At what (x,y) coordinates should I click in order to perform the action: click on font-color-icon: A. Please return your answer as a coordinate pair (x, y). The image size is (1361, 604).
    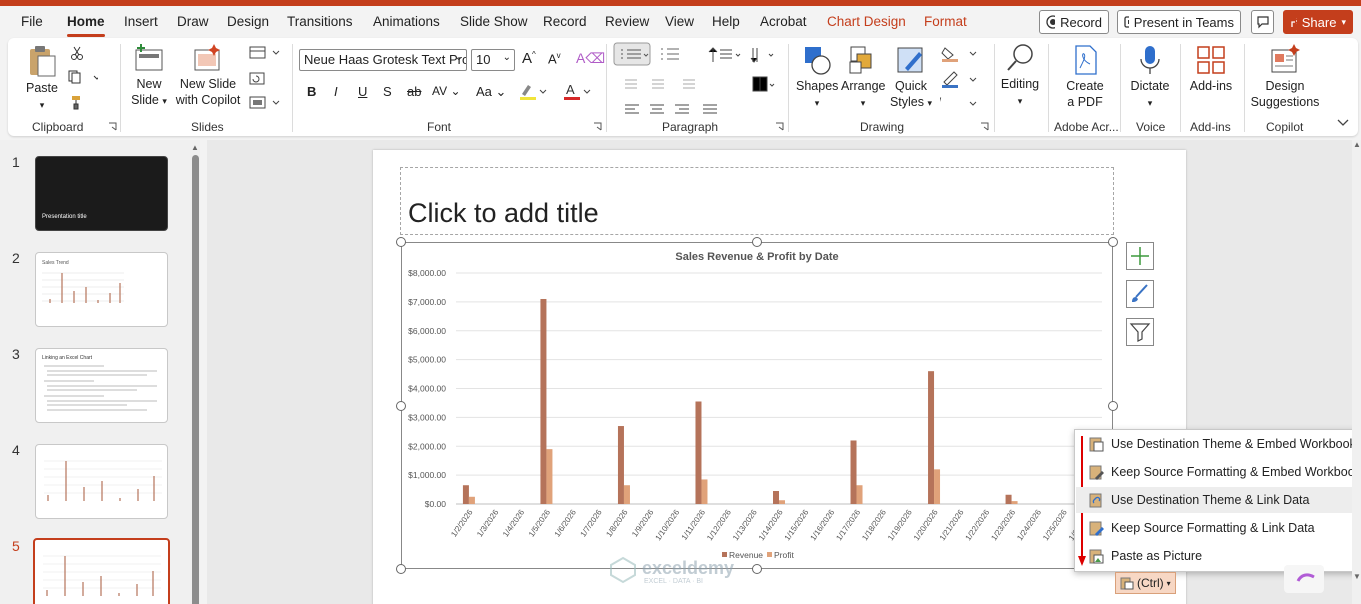
    Looking at the image, I should click on (577, 92).